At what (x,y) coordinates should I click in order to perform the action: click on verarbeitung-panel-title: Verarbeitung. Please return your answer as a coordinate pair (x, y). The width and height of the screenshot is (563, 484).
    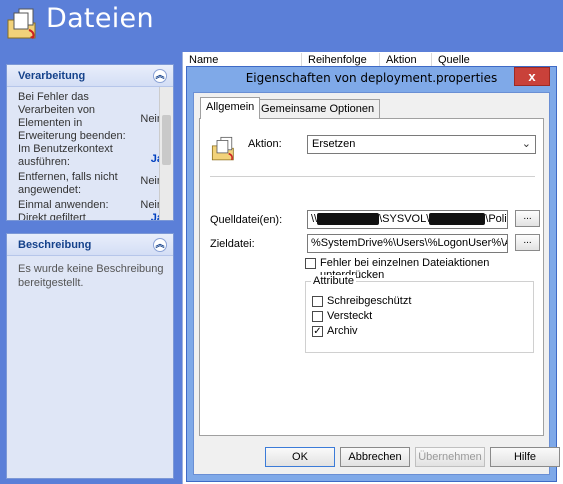
    Looking at the image, I should click on (52, 76).